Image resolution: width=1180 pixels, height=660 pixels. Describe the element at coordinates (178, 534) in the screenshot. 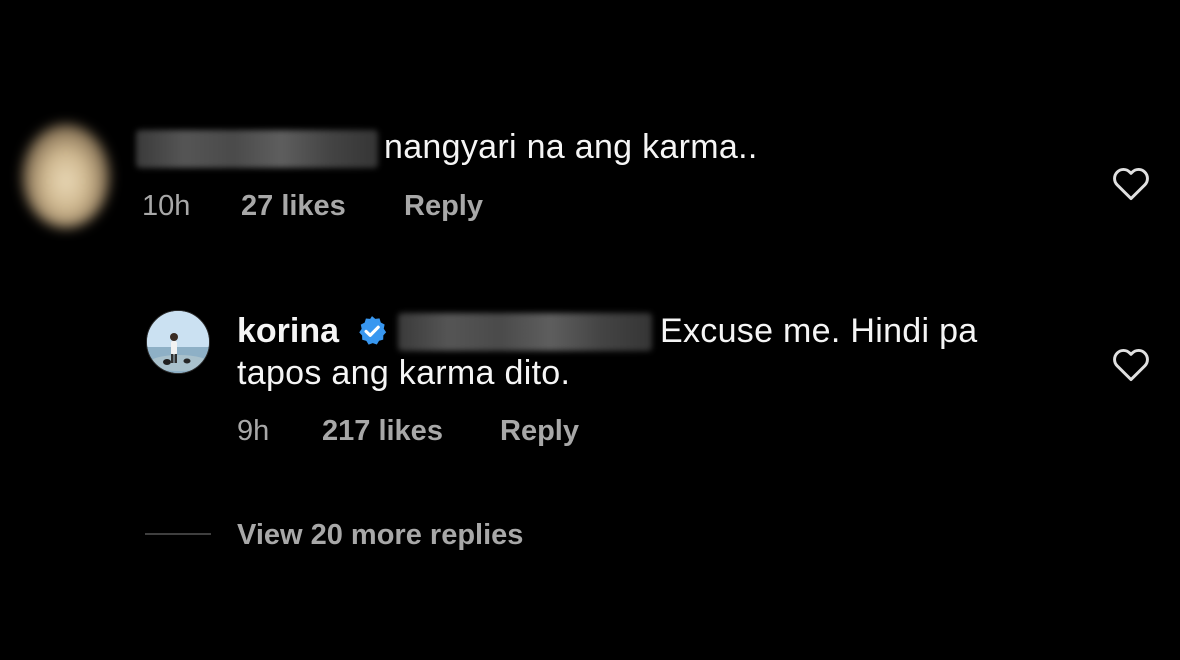

I see `replies-divider` at that location.